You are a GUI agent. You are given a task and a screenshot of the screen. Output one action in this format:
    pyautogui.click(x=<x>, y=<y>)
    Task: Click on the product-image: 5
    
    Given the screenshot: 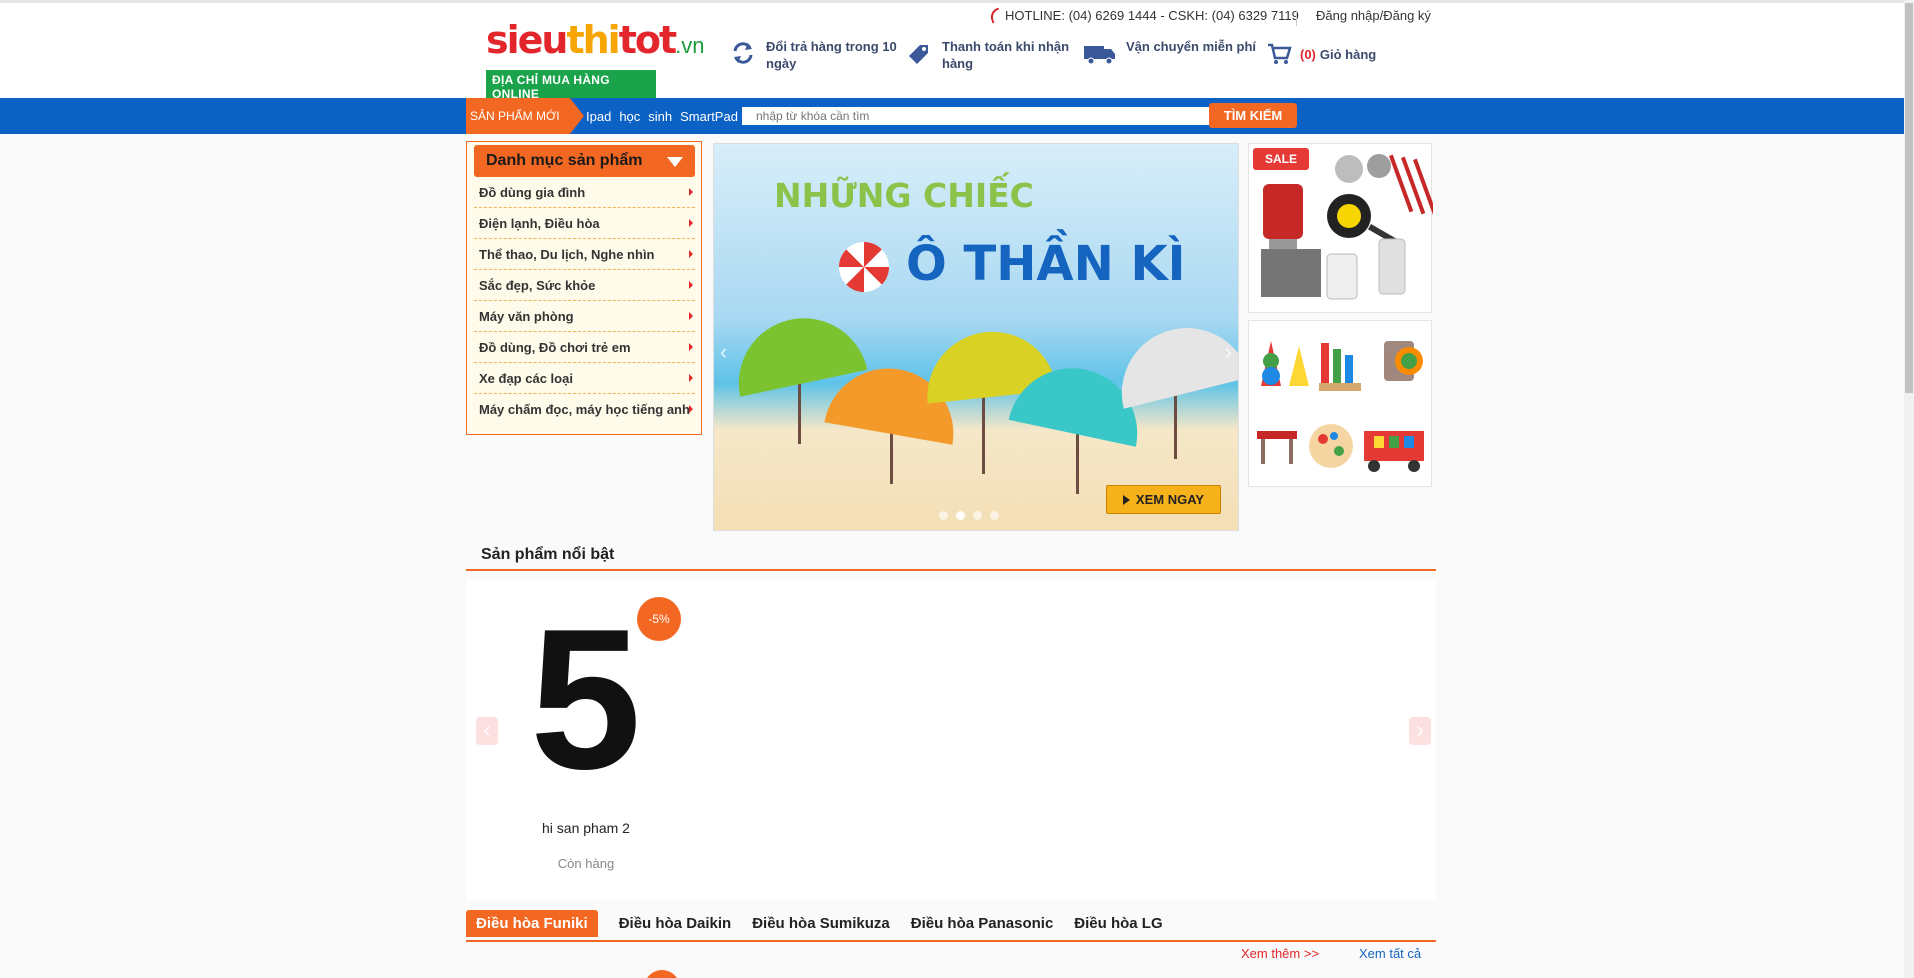 What is the action you would take?
    pyautogui.click(x=585, y=700)
    